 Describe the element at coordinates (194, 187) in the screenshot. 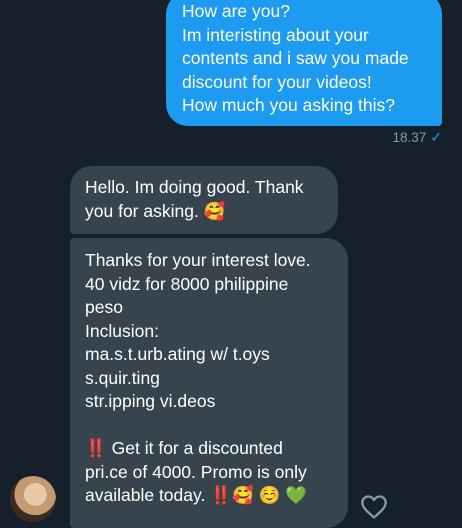

I see `message-text-line: Hello. Im doing good. Thank` at that location.